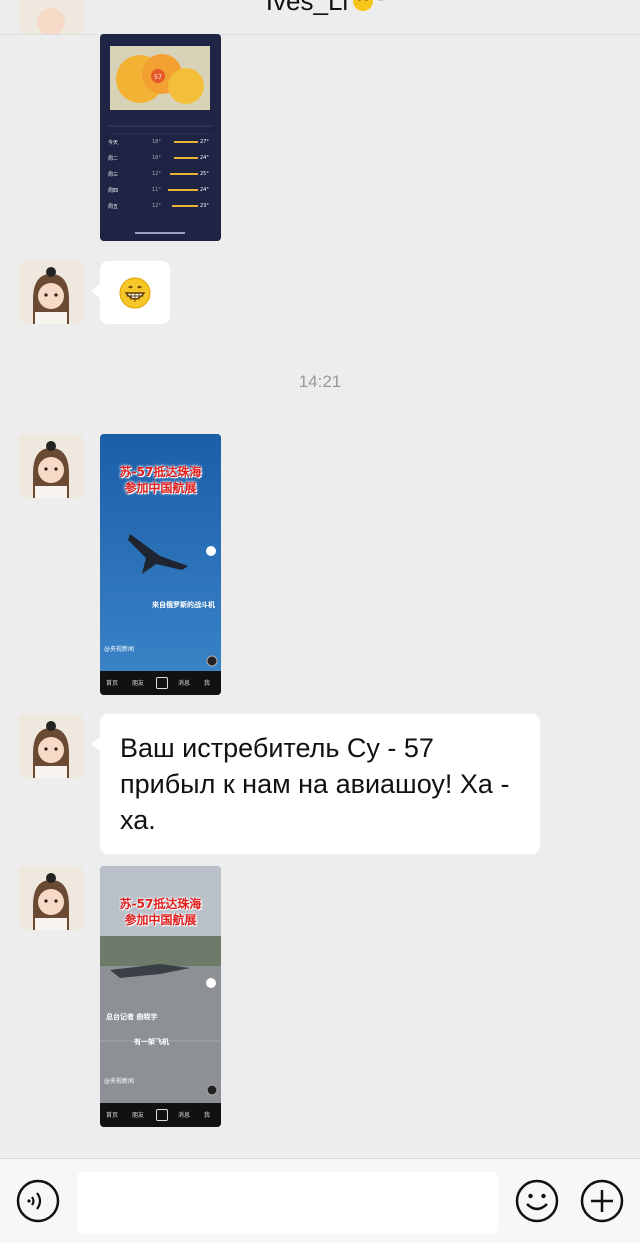 The height and width of the screenshot is (1243, 640). I want to click on chat-header: Ives_Li 6, so click(320, 17).